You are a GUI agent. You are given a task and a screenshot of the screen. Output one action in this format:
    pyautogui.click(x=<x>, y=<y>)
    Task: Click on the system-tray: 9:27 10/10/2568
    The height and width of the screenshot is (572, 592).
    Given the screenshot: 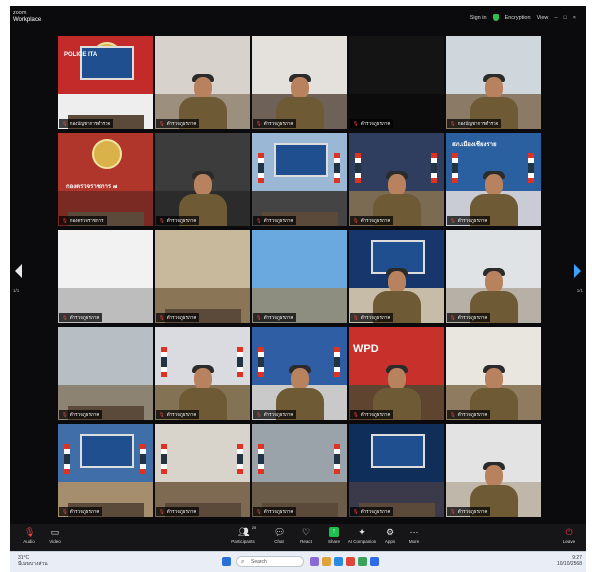 What is the action you would take?
    pyautogui.click(x=569, y=561)
    